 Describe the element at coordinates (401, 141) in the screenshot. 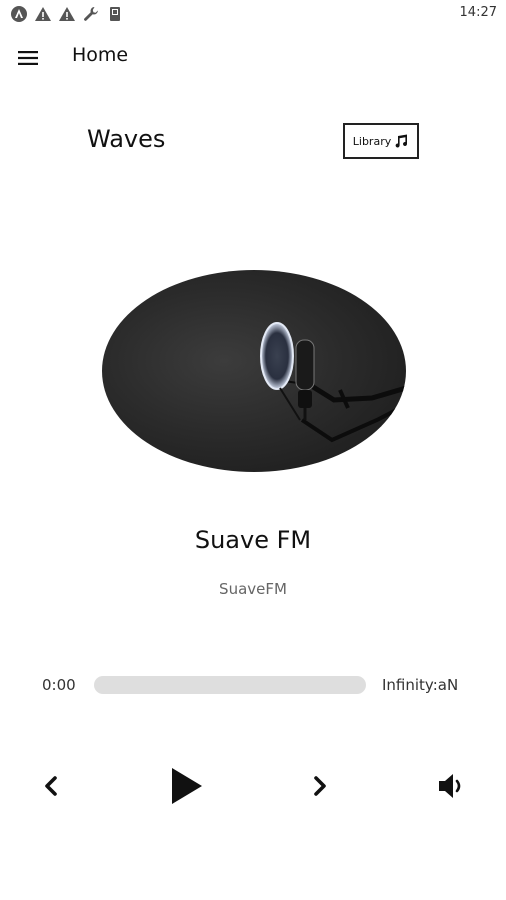

I see `music-note-icon` at that location.